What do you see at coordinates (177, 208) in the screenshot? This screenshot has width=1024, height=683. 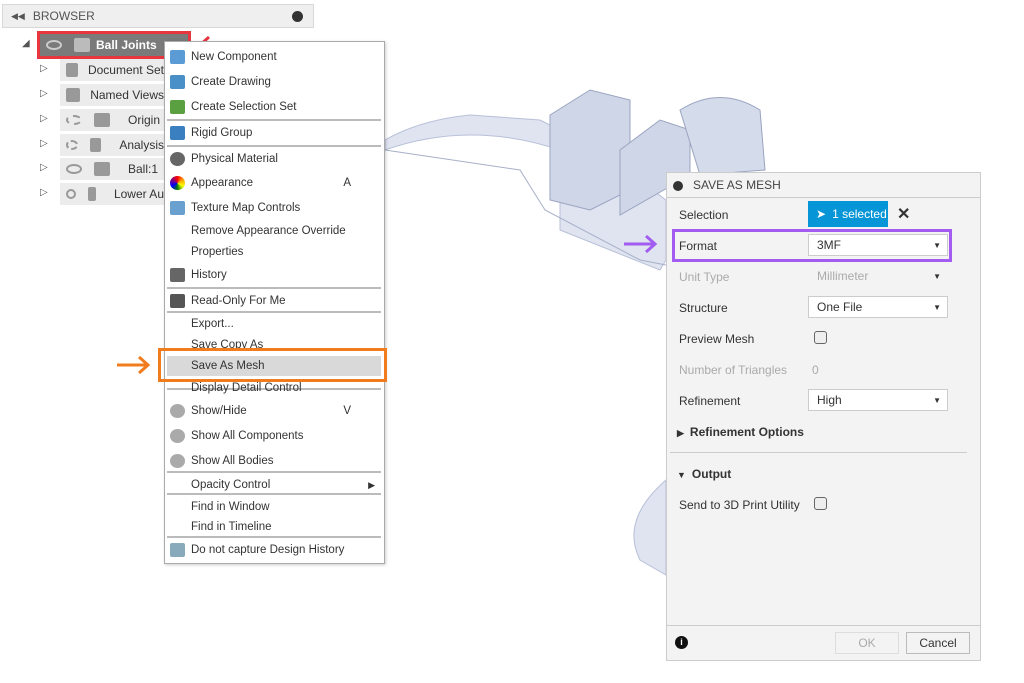 I see `texture-map-icon` at bounding box center [177, 208].